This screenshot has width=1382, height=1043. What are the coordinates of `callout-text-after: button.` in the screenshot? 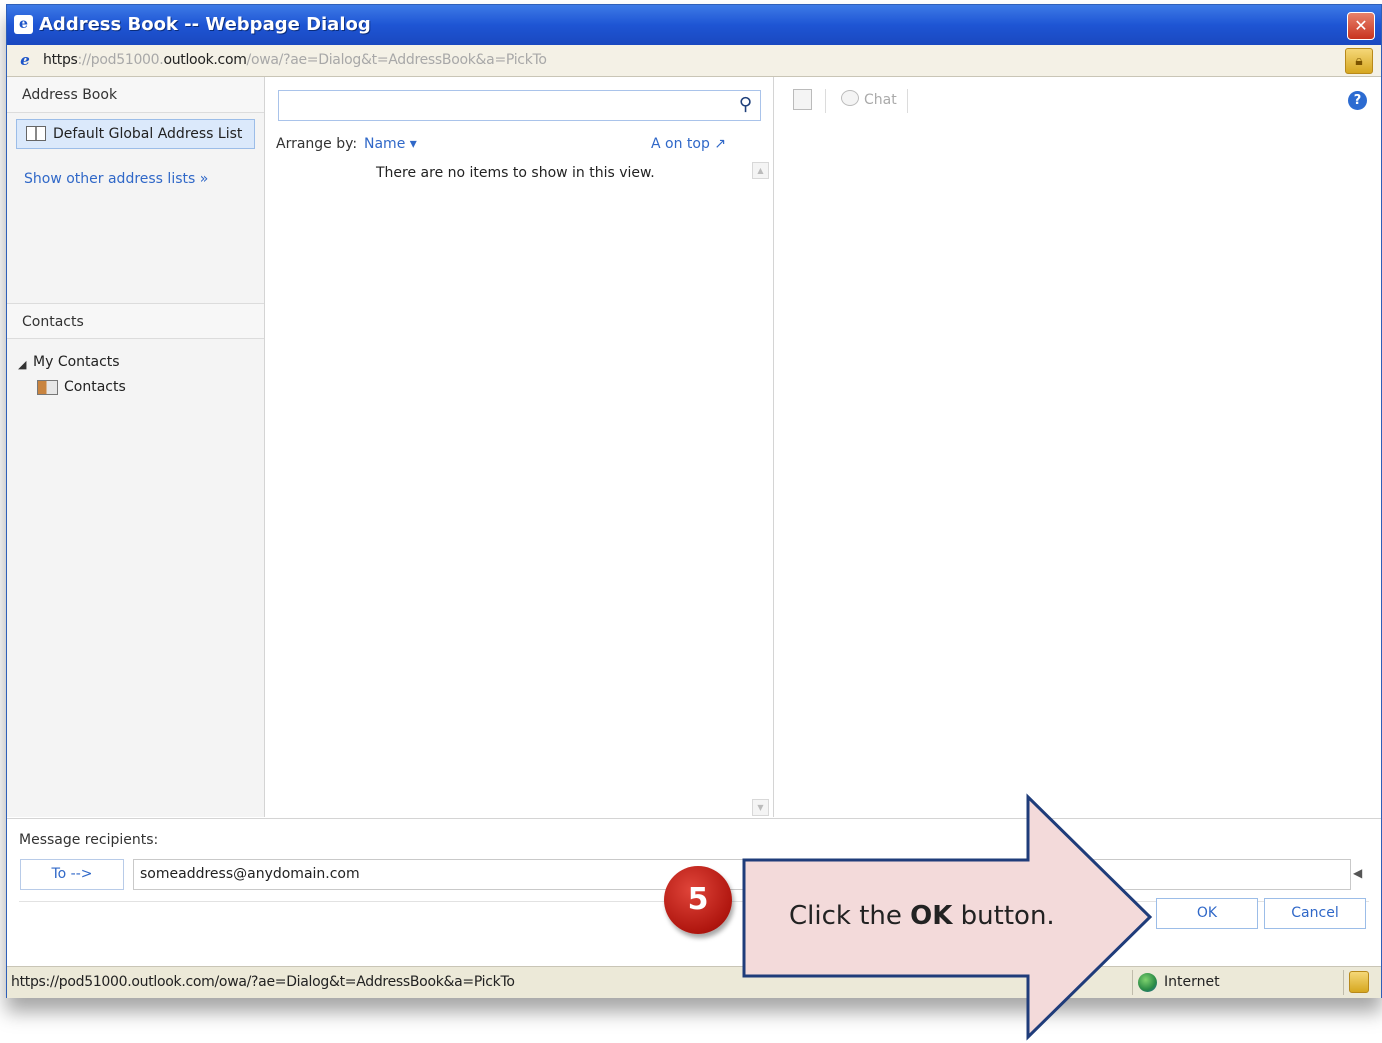 It's located at (1003, 916).